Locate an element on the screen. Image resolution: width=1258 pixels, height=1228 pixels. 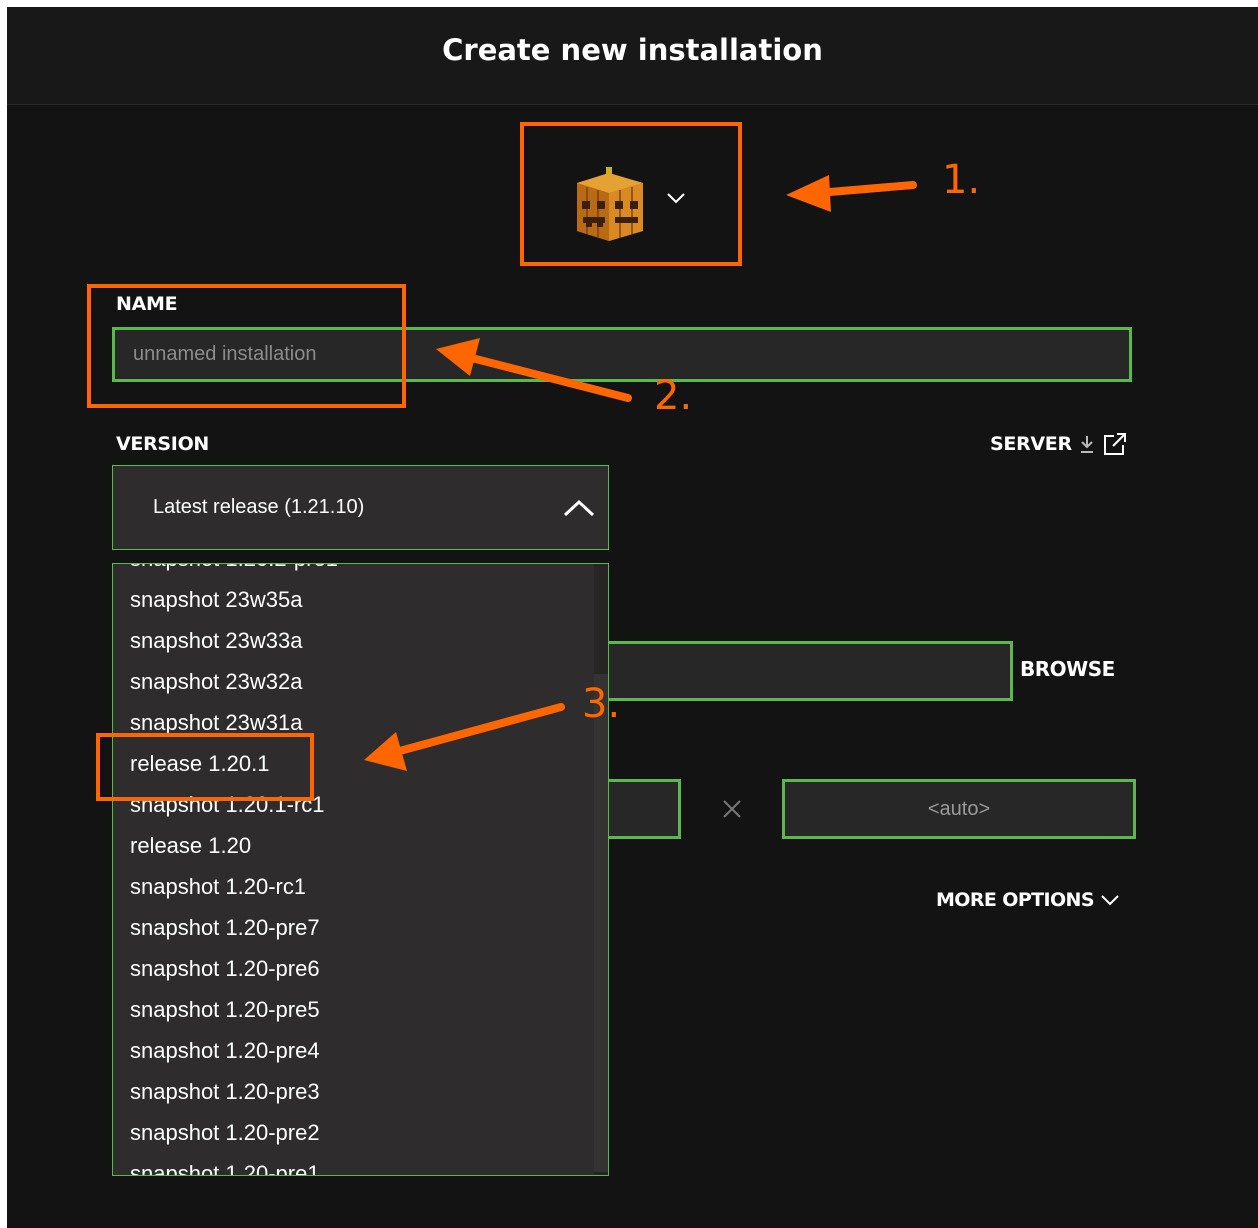
version-option: snapshot 1.20-pre4 is located at coordinates (353, 1050).